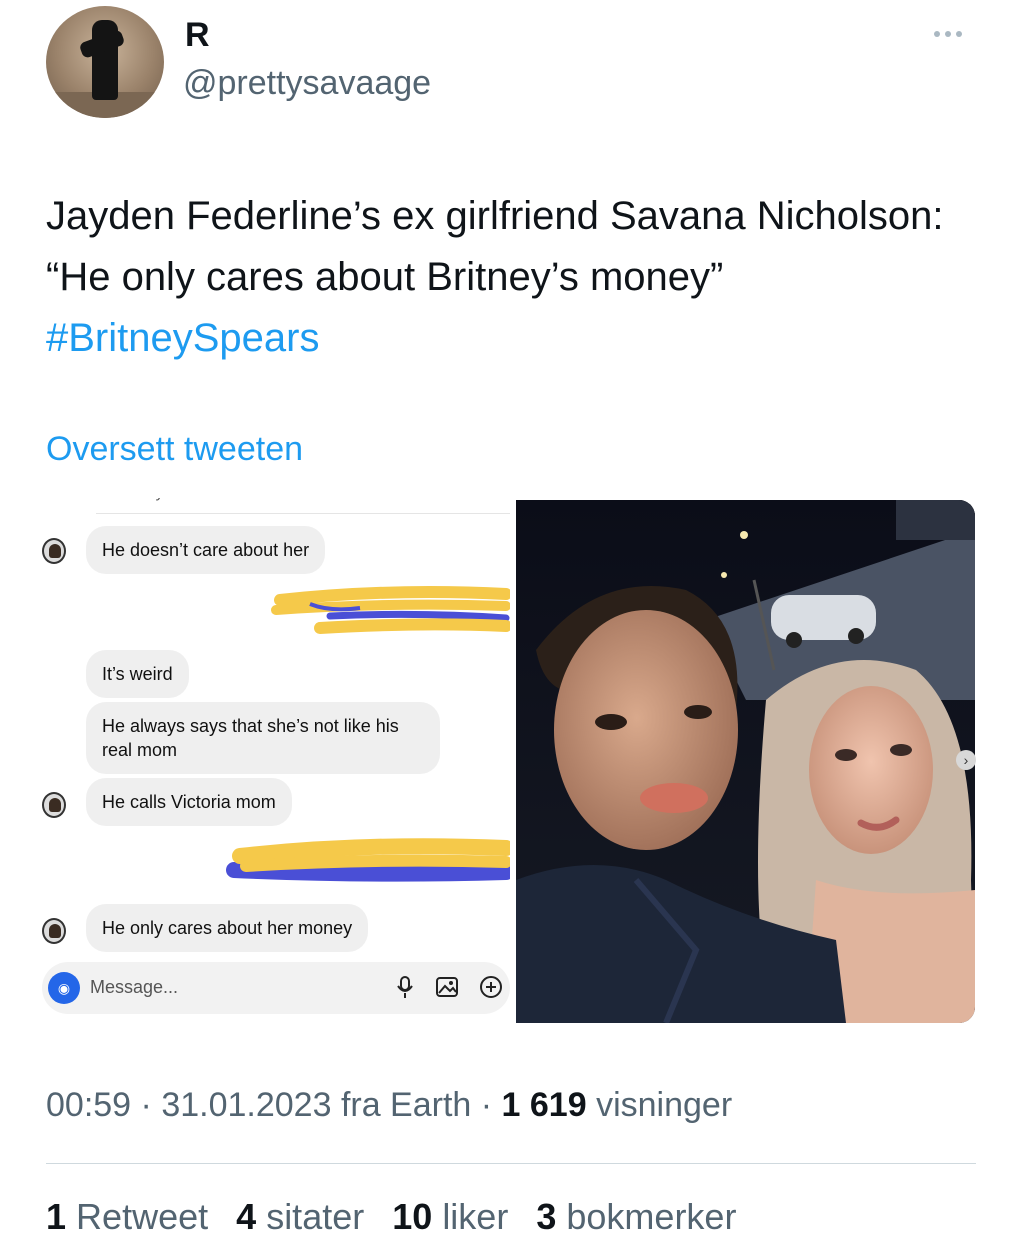  Describe the element at coordinates (491, 987) in the screenshot. I see `add-icon` at that location.